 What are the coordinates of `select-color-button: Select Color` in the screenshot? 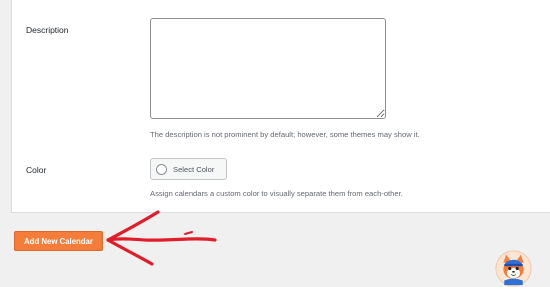 It's located at (188, 169).